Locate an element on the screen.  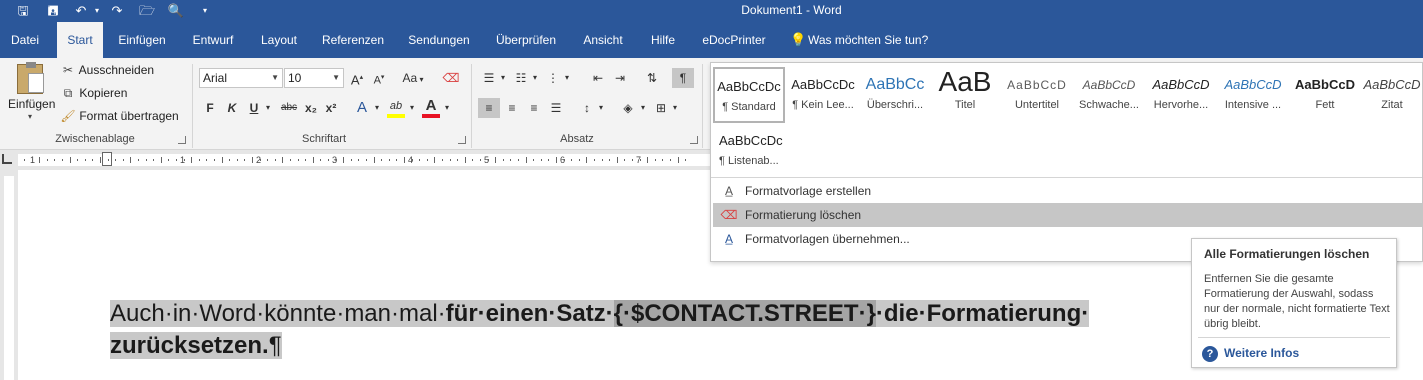
increase-indent-icon: ⇥ is located at coordinates (620, 78).